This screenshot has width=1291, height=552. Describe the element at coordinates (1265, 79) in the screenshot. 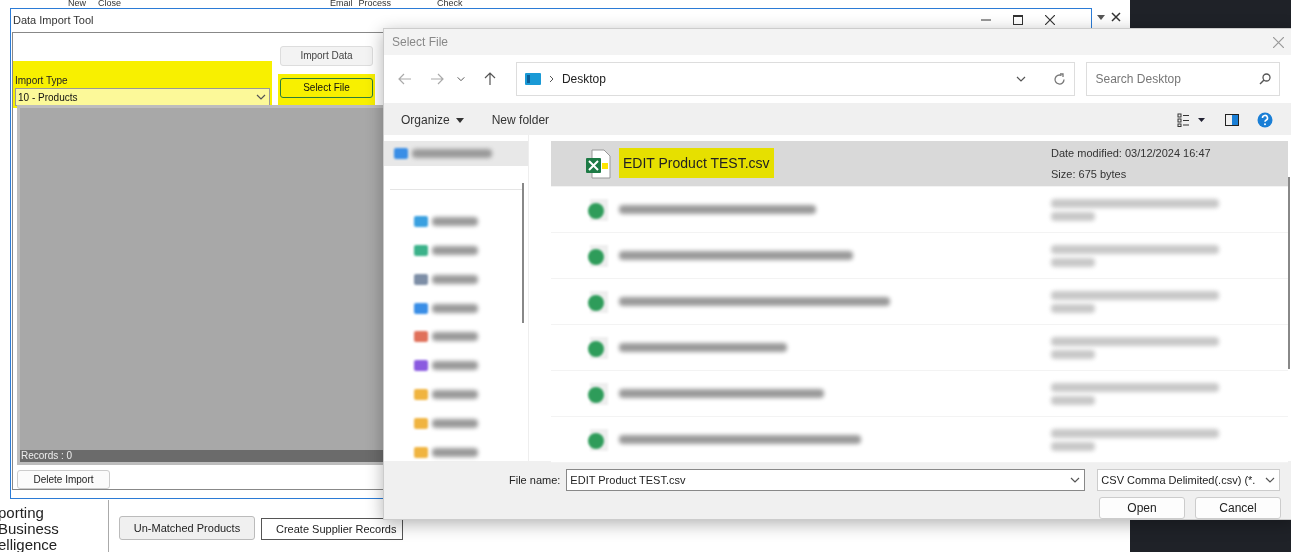

I see `search-icon` at that location.